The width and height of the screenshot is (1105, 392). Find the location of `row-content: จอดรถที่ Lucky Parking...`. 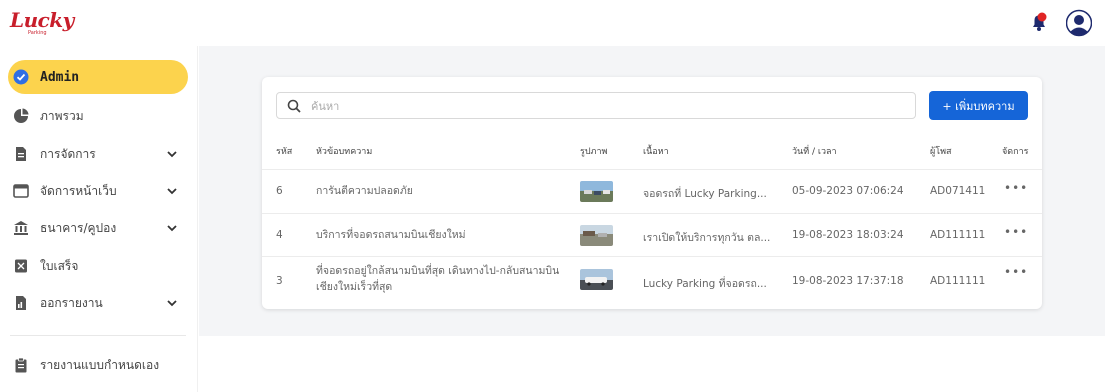

row-content: จอดรถที่ Lucky Parking... is located at coordinates (705, 194).